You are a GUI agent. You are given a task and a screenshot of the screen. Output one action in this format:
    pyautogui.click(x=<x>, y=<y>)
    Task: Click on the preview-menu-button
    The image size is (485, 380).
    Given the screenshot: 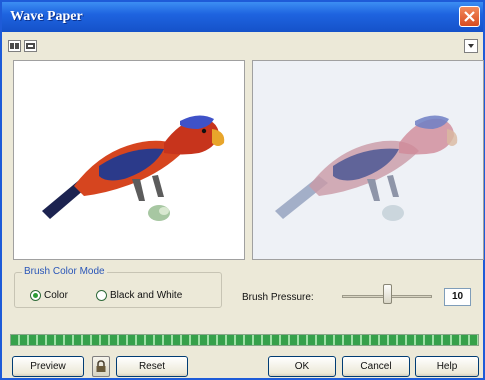 What is the action you would take?
    pyautogui.click(x=471, y=46)
    